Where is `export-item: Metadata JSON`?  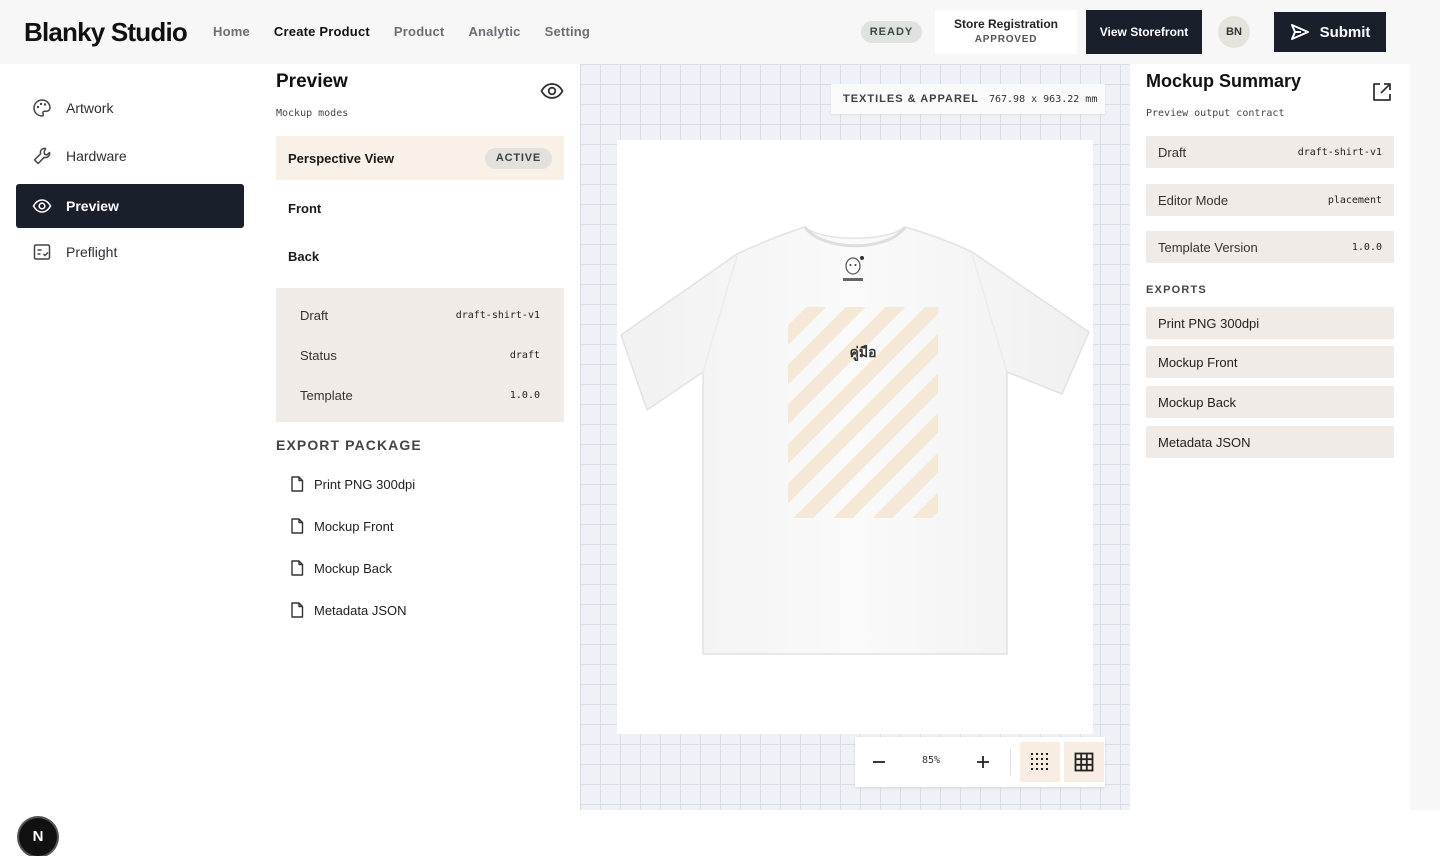 export-item: Metadata JSON is located at coordinates (348, 610).